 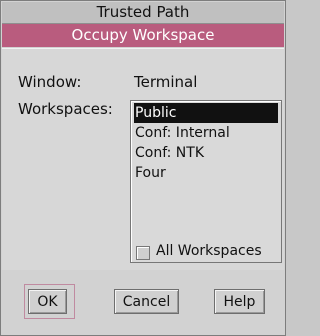 I want to click on ok-button: OK, so click(x=47, y=301).